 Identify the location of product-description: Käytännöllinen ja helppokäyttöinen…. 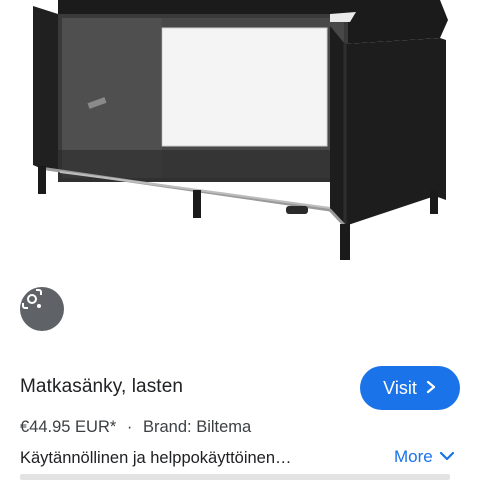
(156, 458).